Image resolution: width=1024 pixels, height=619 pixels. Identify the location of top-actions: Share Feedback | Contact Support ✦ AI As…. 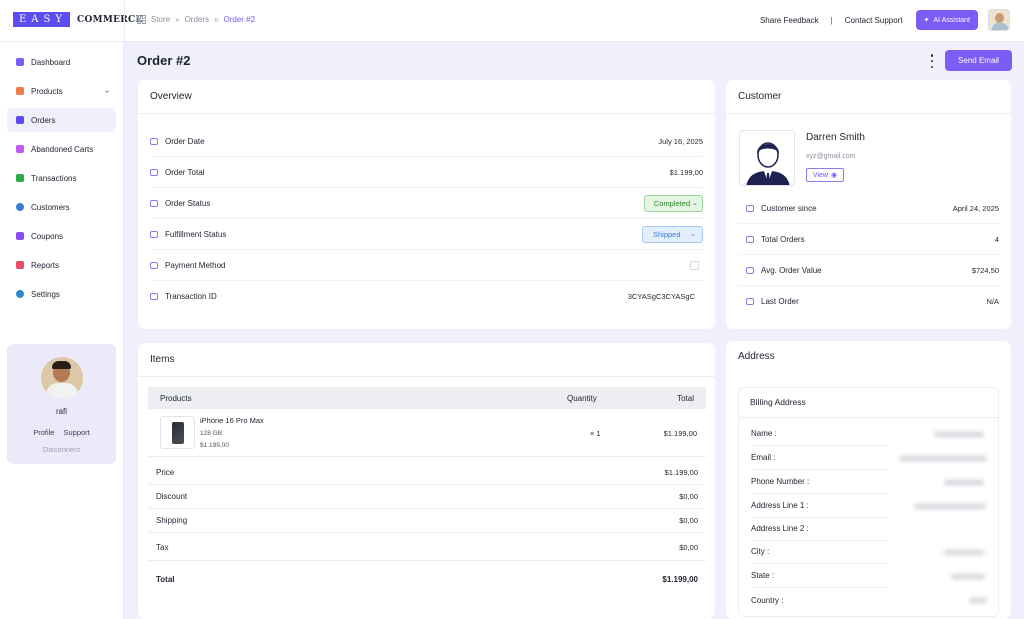
(885, 20).